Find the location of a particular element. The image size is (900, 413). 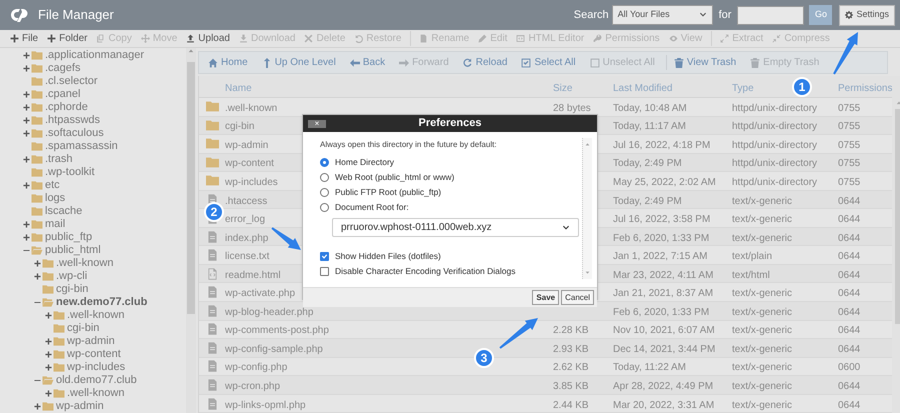

file-name: license.txt is located at coordinates (247, 256).